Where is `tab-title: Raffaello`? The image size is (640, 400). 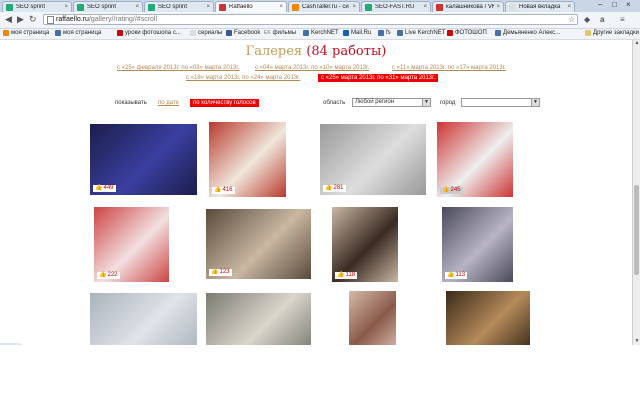 tab-title: Raffaello is located at coordinates (241, 7).